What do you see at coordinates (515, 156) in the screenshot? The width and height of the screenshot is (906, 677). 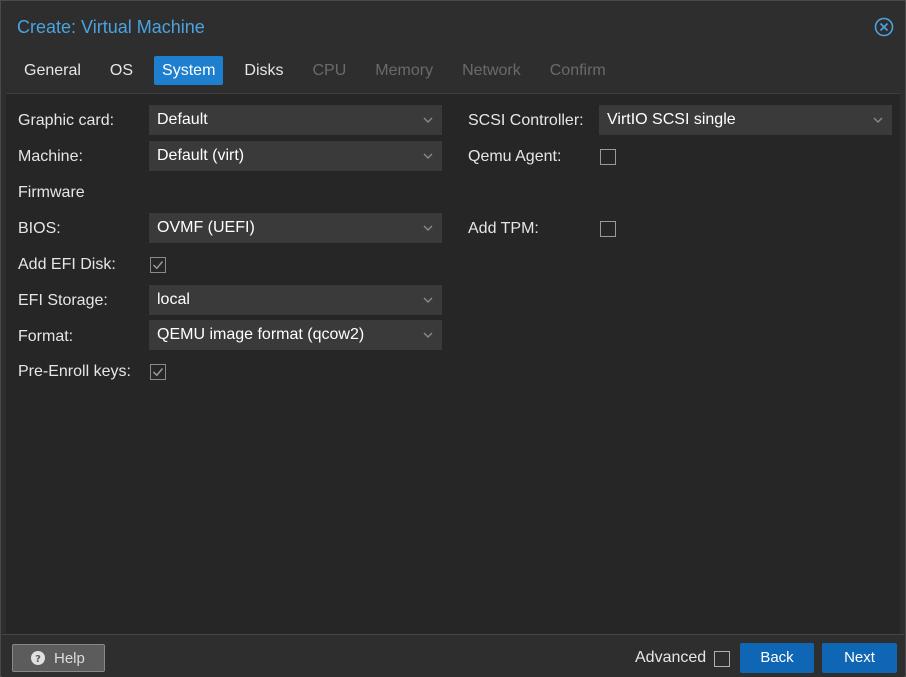 I see `qemu-agent-label: Qemu Agent:` at bounding box center [515, 156].